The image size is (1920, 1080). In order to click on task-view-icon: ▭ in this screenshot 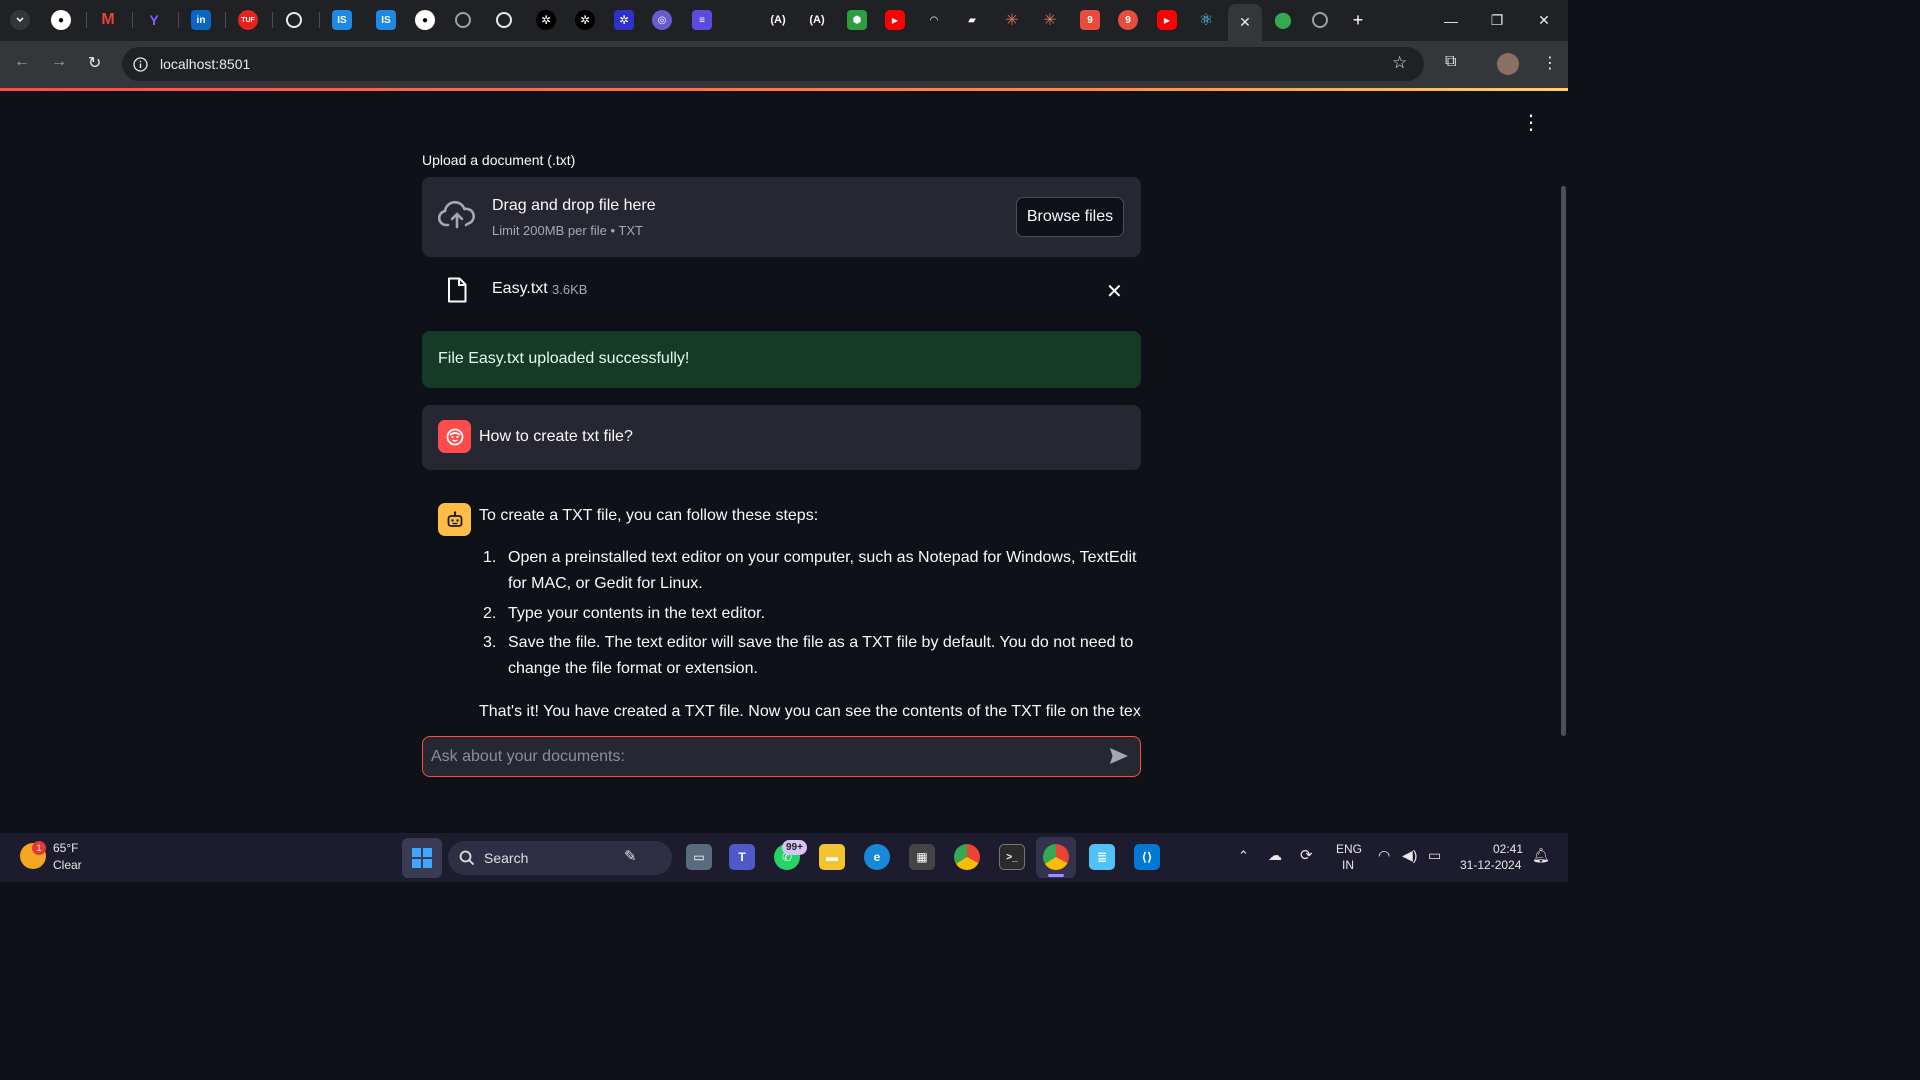, I will do `click(699, 857)`.